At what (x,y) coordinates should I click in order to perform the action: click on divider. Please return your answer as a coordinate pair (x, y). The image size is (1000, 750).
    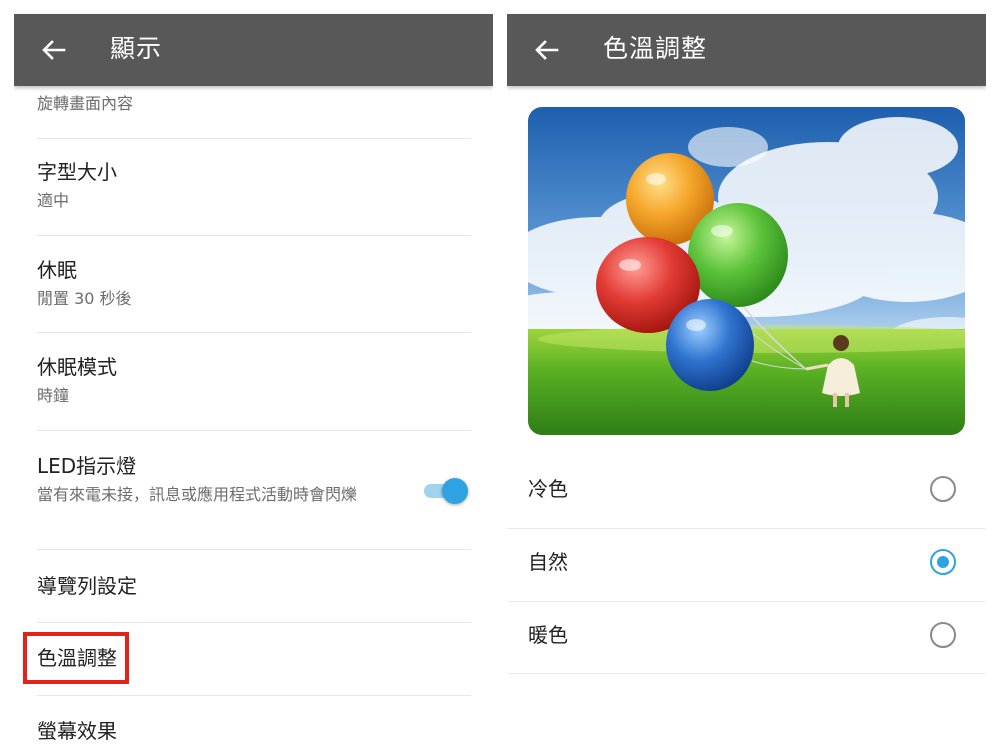
    Looking at the image, I should click on (746, 673).